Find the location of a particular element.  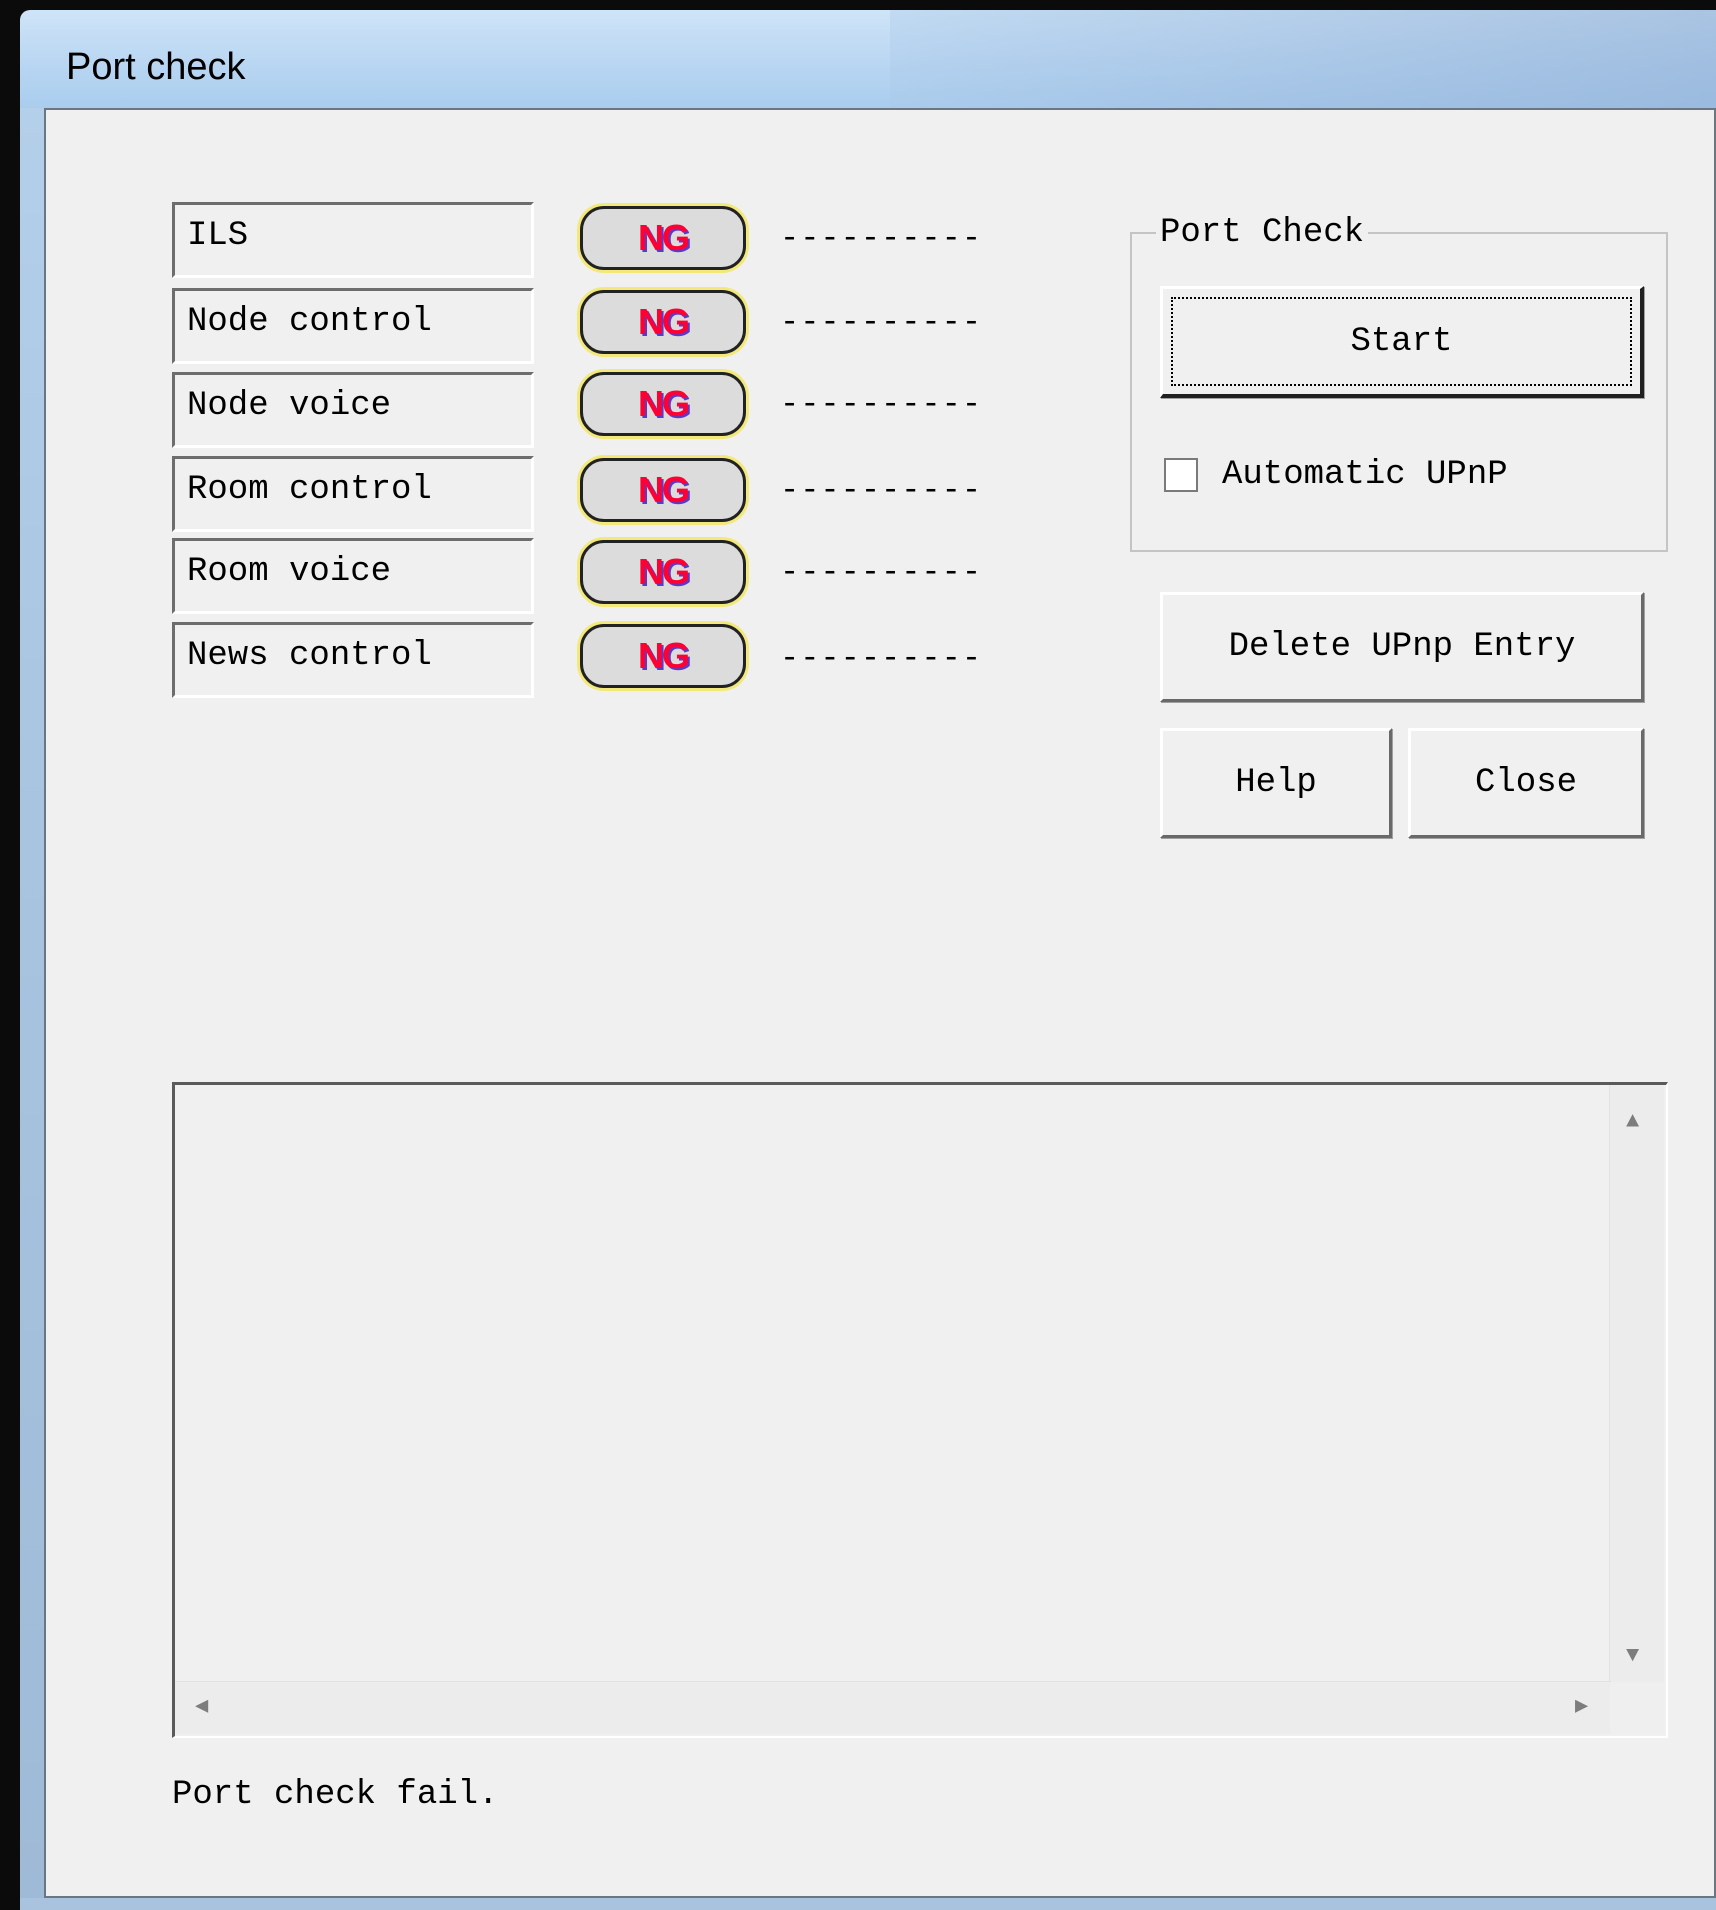

result-text-node-control: ---------- is located at coordinates (881, 322).